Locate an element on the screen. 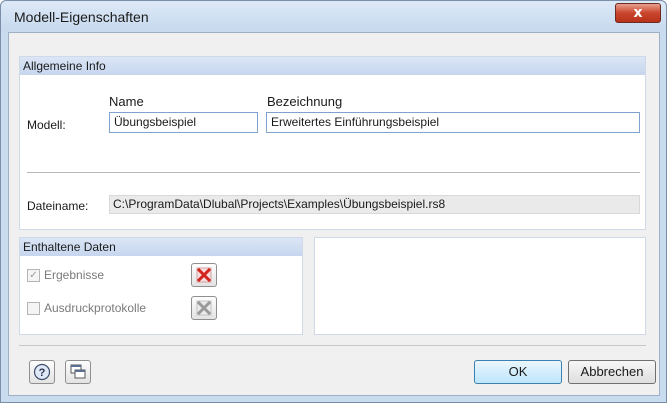  delete-results-button is located at coordinates (204, 275).